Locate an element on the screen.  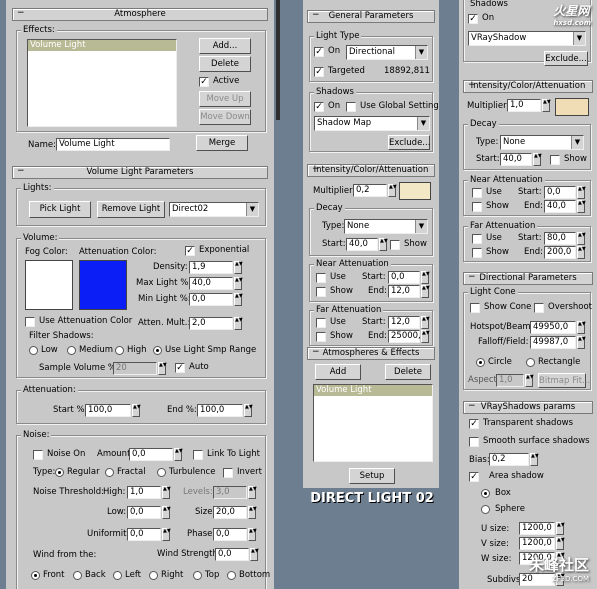
vray-near-end-spinner: ▲▼ is located at coordinates (581, 206).